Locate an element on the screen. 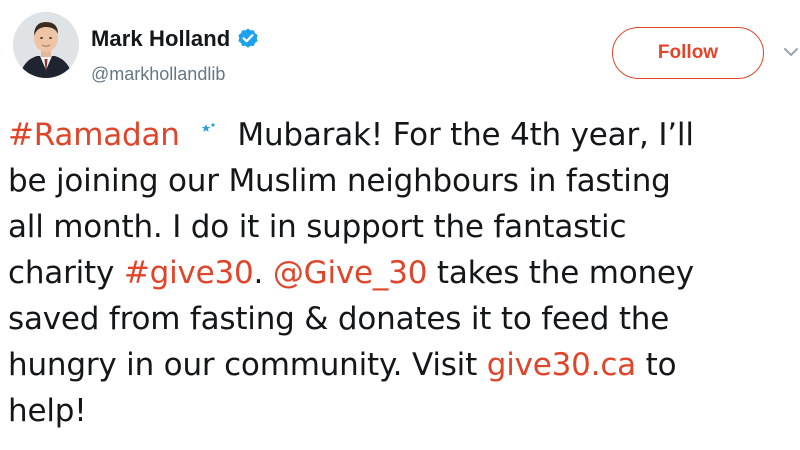 Image resolution: width=800 pixels, height=450 pixels. verified-badge-icon is located at coordinates (248, 39).